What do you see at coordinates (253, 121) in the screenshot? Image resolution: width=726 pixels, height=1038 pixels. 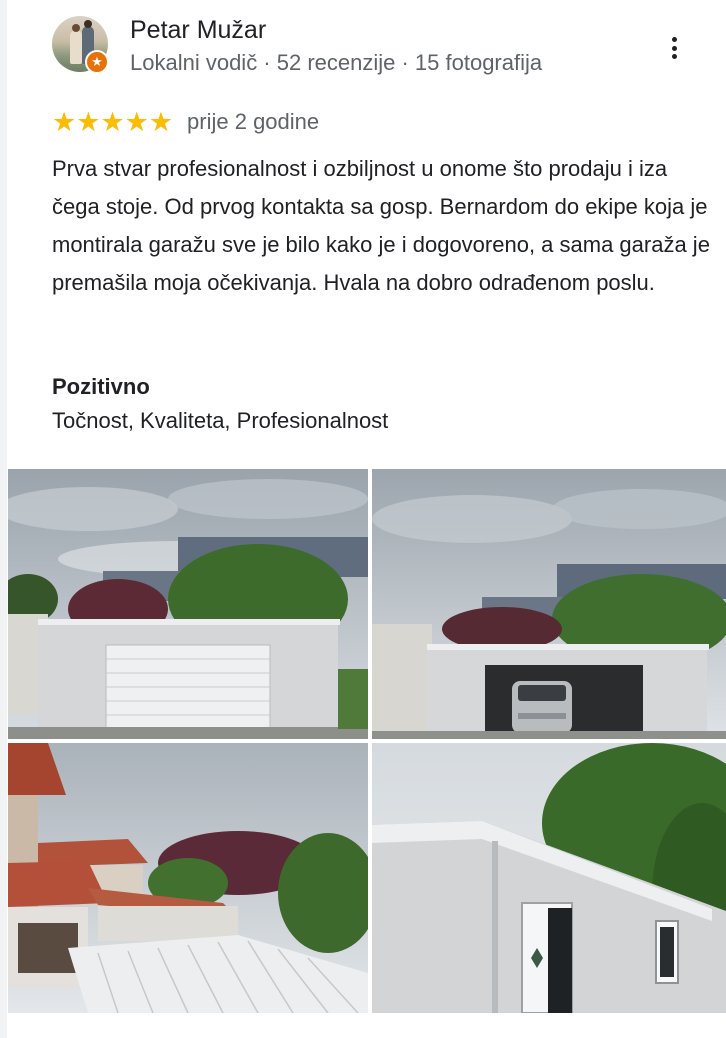 I see `review-date: prije 2 godine` at bounding box center [253, 121].